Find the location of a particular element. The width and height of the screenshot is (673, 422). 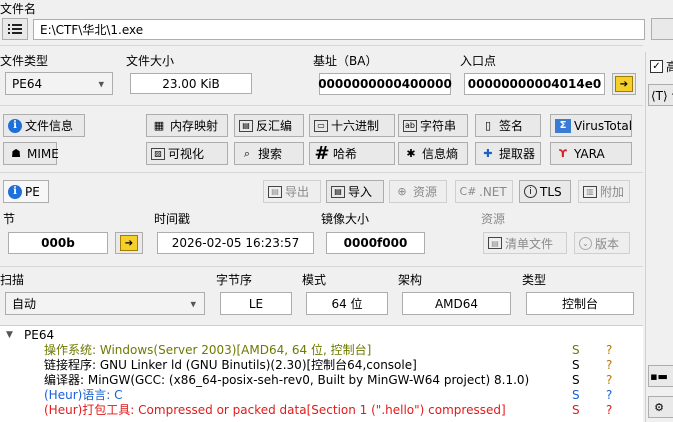

export-button: ▤ 导出 is located at coordinates (292, 191).